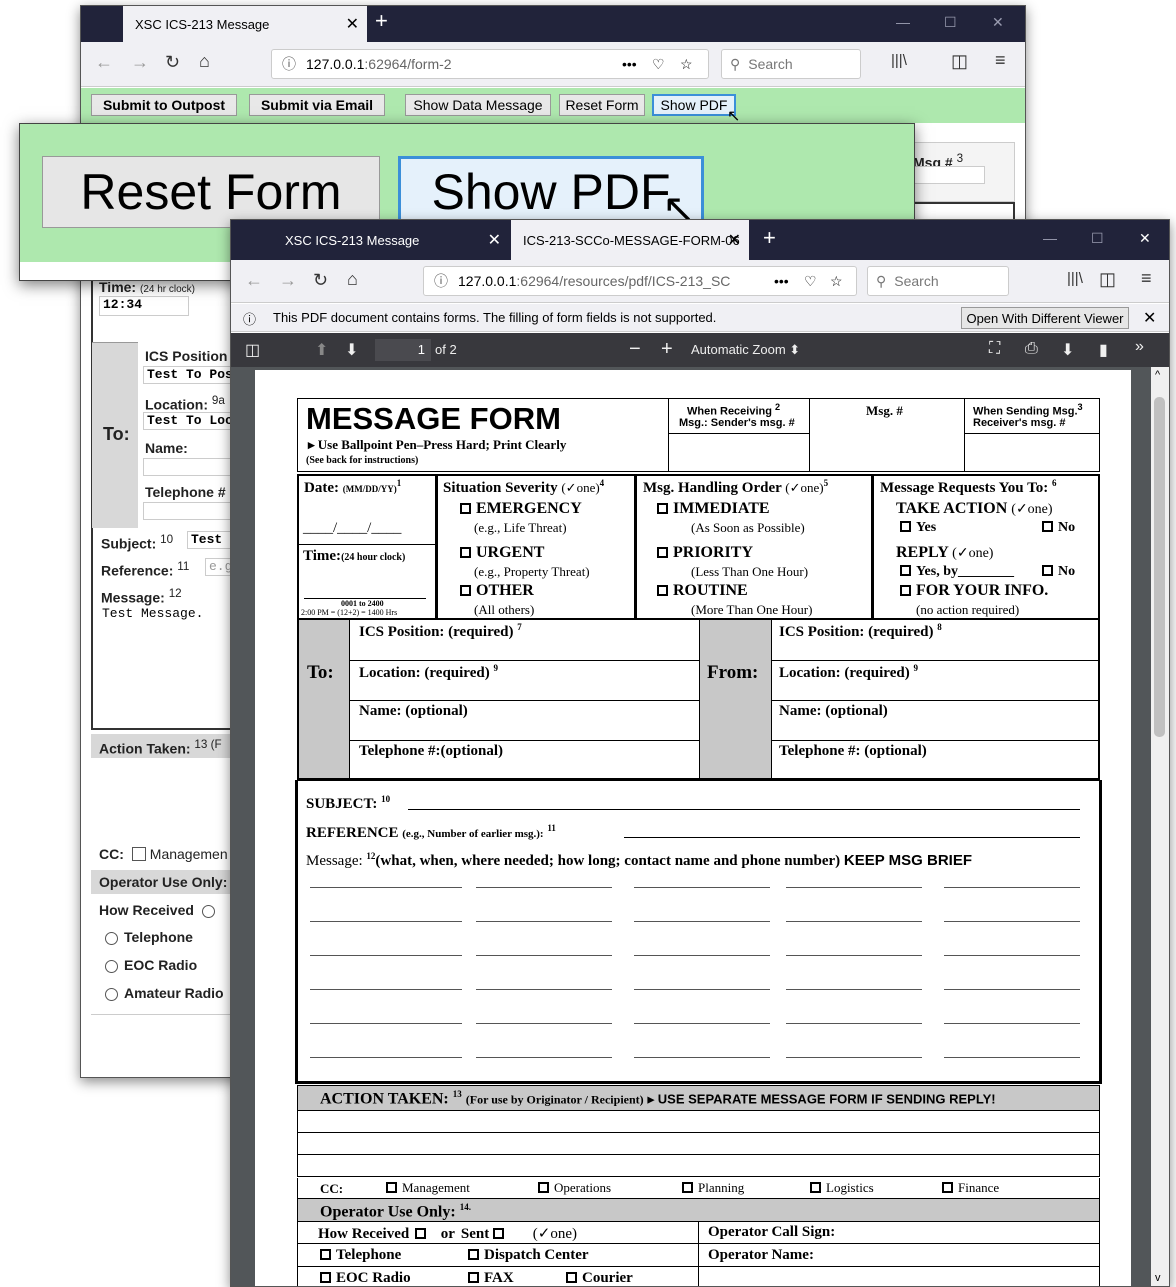  What do you see at coordinates (1067, 350) in the screenshot?
I see `download-icon: ⬇` at bounding box center [1067, 350].